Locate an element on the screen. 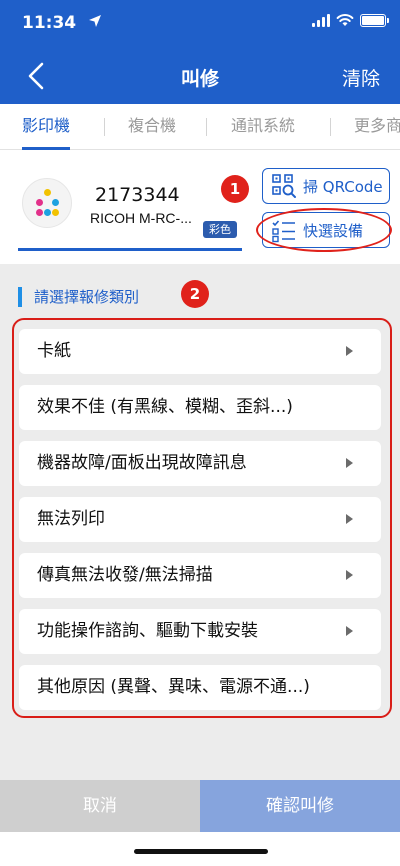 Image resolution: width=400 pixels, height=866 pixels. category-label: 傳真無法收發/無法掃描 is located at coordinates (125, 575).